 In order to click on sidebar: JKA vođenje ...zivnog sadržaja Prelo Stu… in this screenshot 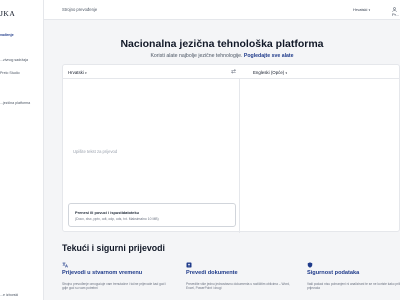, I will do `click(22, 150)`.